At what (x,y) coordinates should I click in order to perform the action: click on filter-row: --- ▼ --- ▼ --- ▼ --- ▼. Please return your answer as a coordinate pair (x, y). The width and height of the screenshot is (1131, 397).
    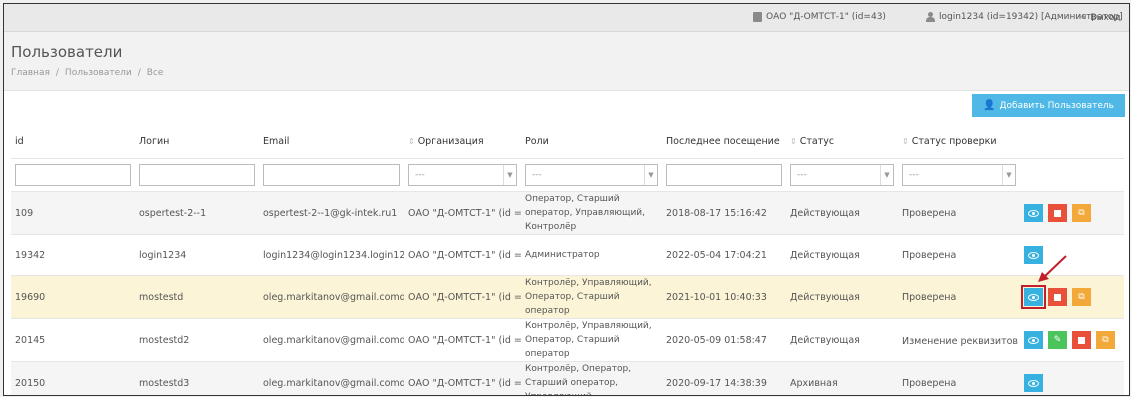
    Looking at the image, I should click on (567, 175).